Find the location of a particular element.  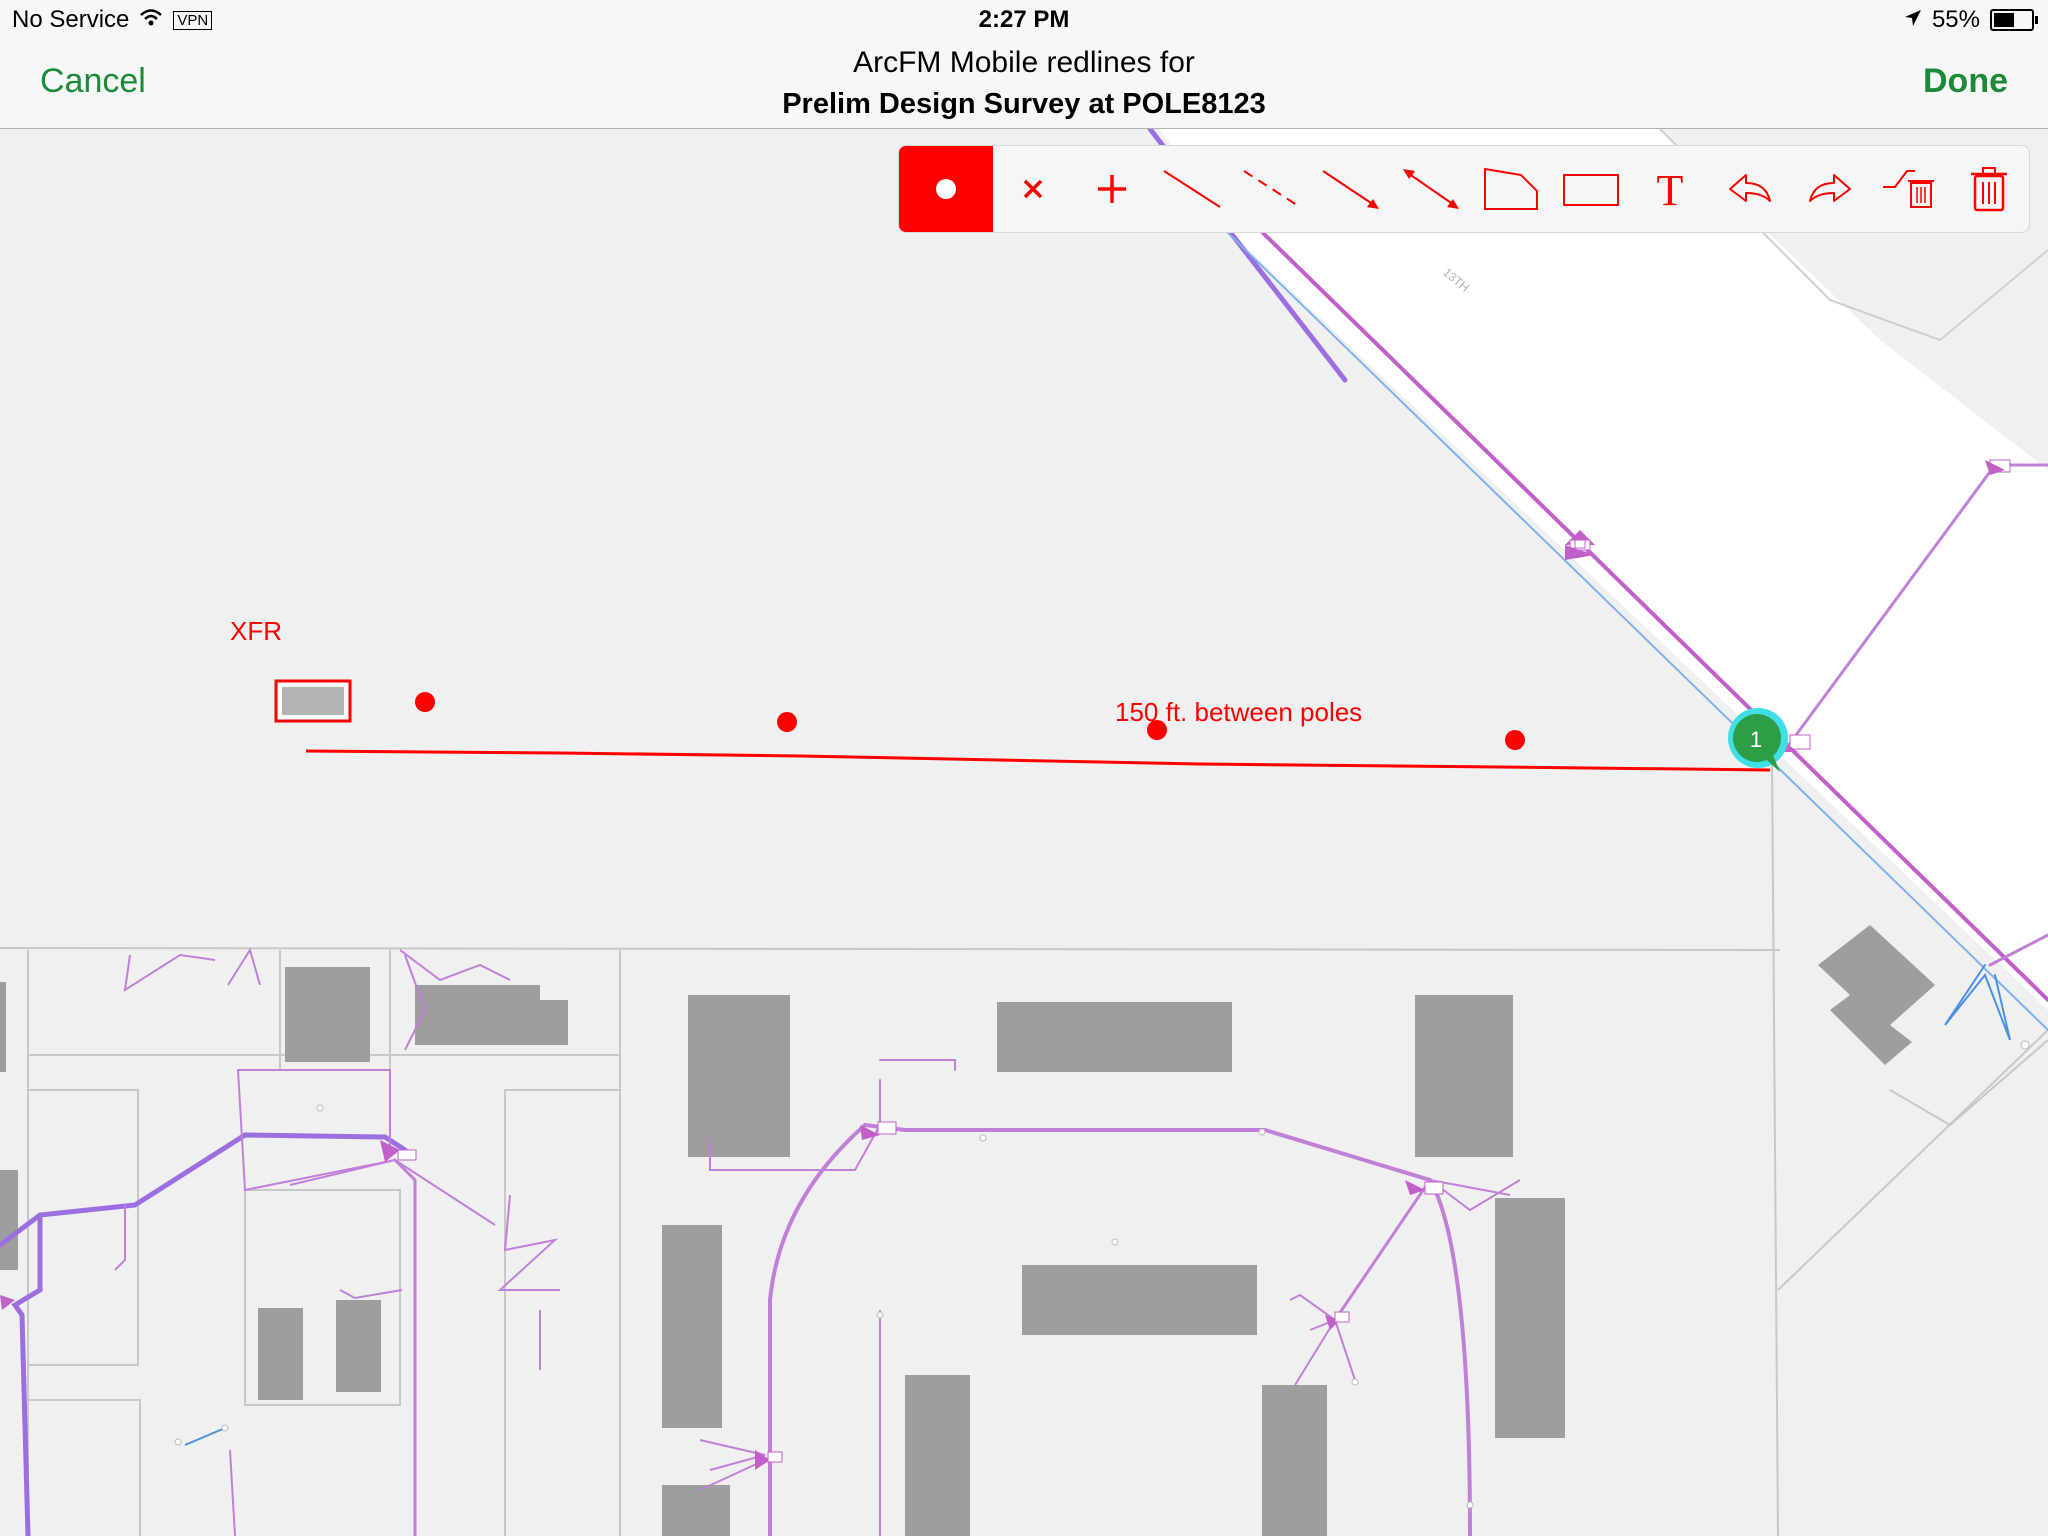

point-icon is located at coordinates (945, 189).